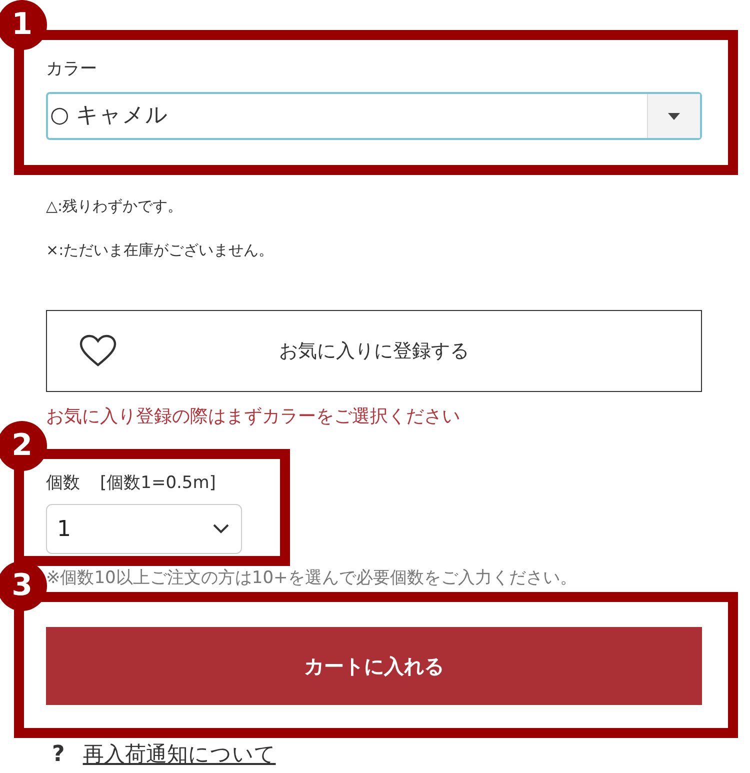 The height and width of the screenshot is (773, 750). What do you see at coordinates (115, 206) in the screenshot?
I see `legend-text: △:残りわずかです。` at bounding box center [115, 206].